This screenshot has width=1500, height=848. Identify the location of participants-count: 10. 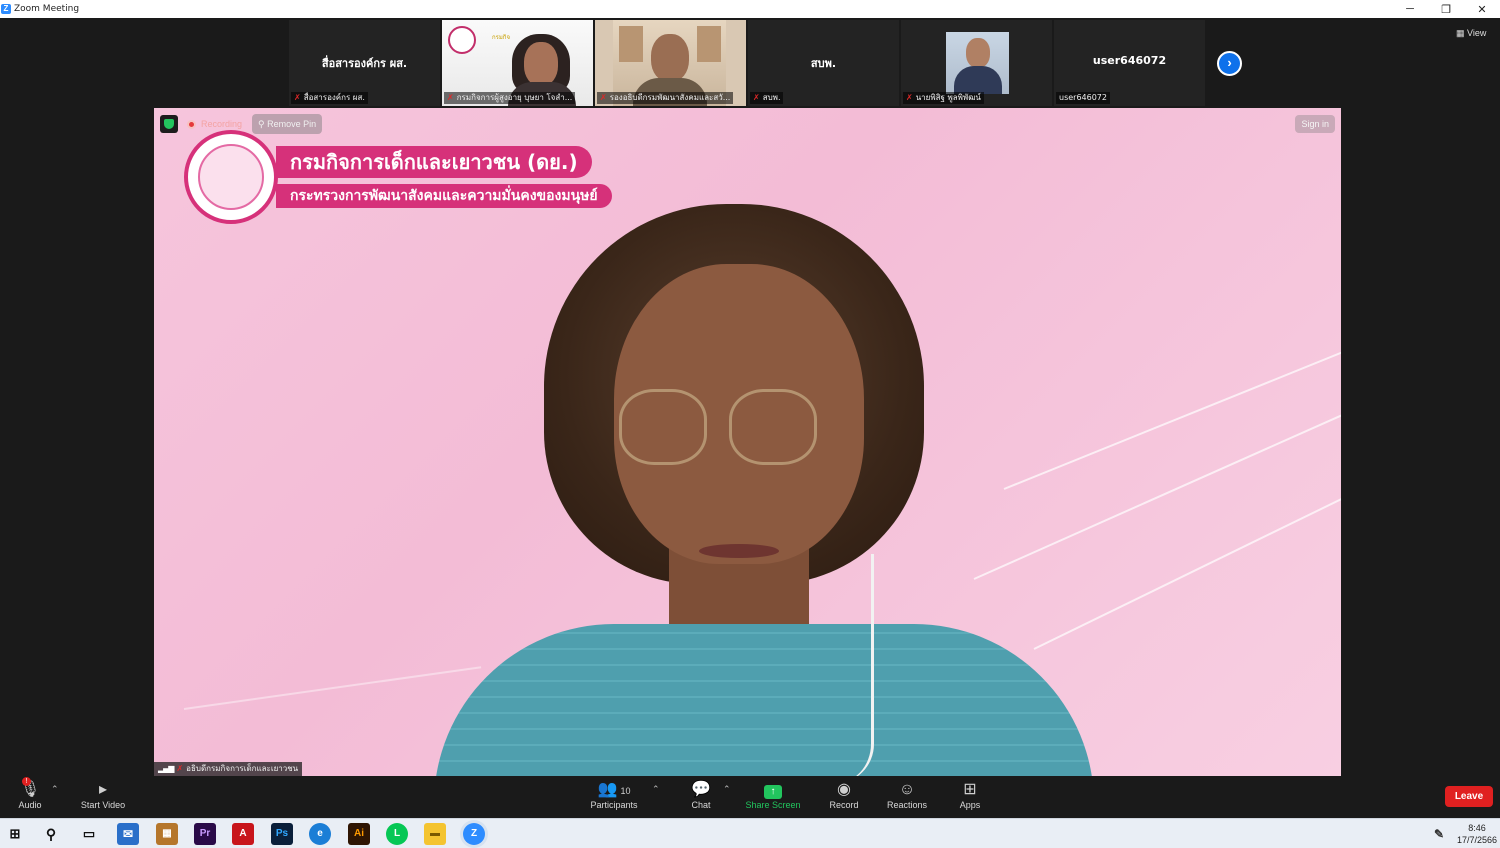
(625, 791).